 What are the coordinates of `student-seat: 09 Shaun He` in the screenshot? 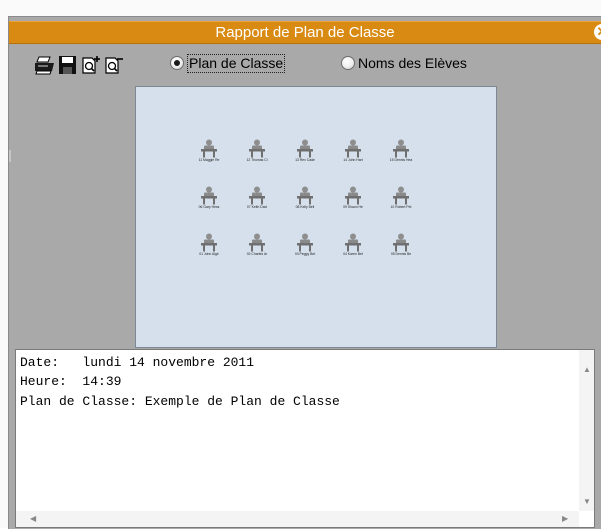 It's located at (353, 200).